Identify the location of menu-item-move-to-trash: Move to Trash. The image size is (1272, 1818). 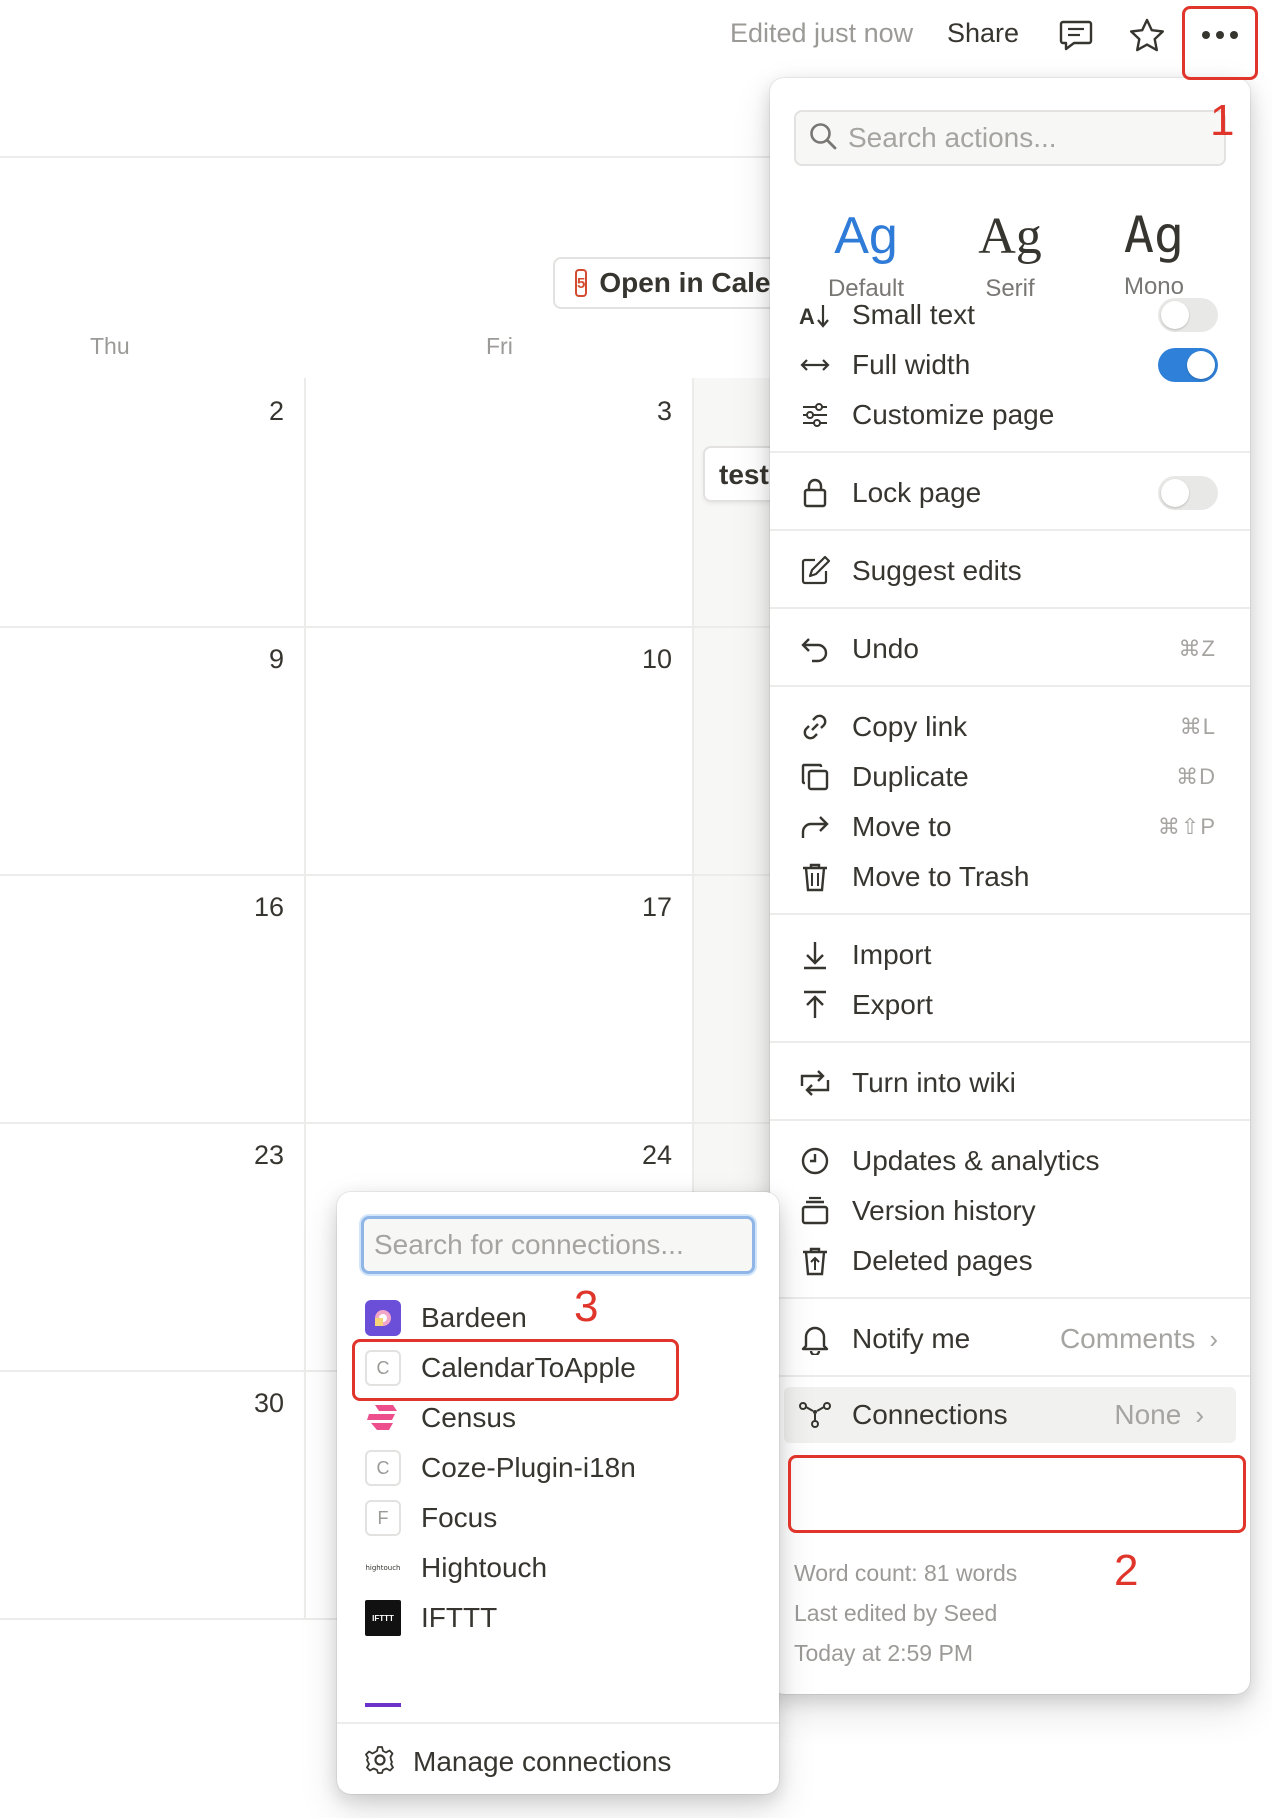
(1010, 877).